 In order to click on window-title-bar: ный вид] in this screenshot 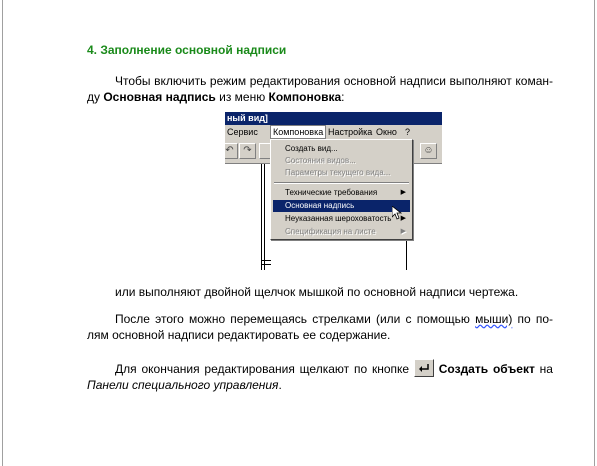, I will do `click(333, 118)`.